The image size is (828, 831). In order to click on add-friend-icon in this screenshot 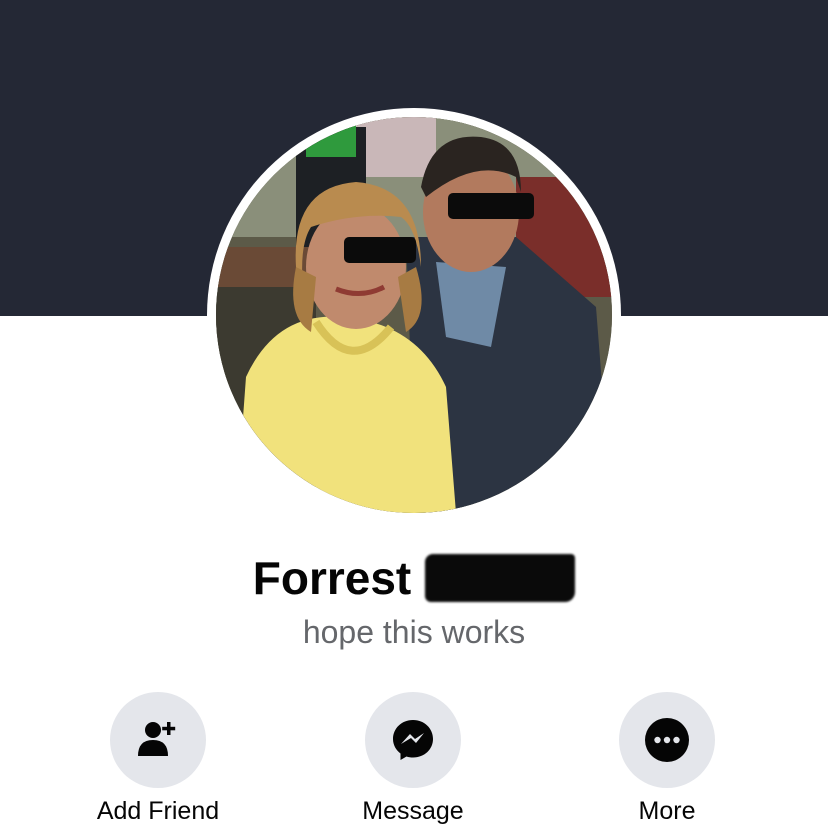, I will do `click(157, 739)`.